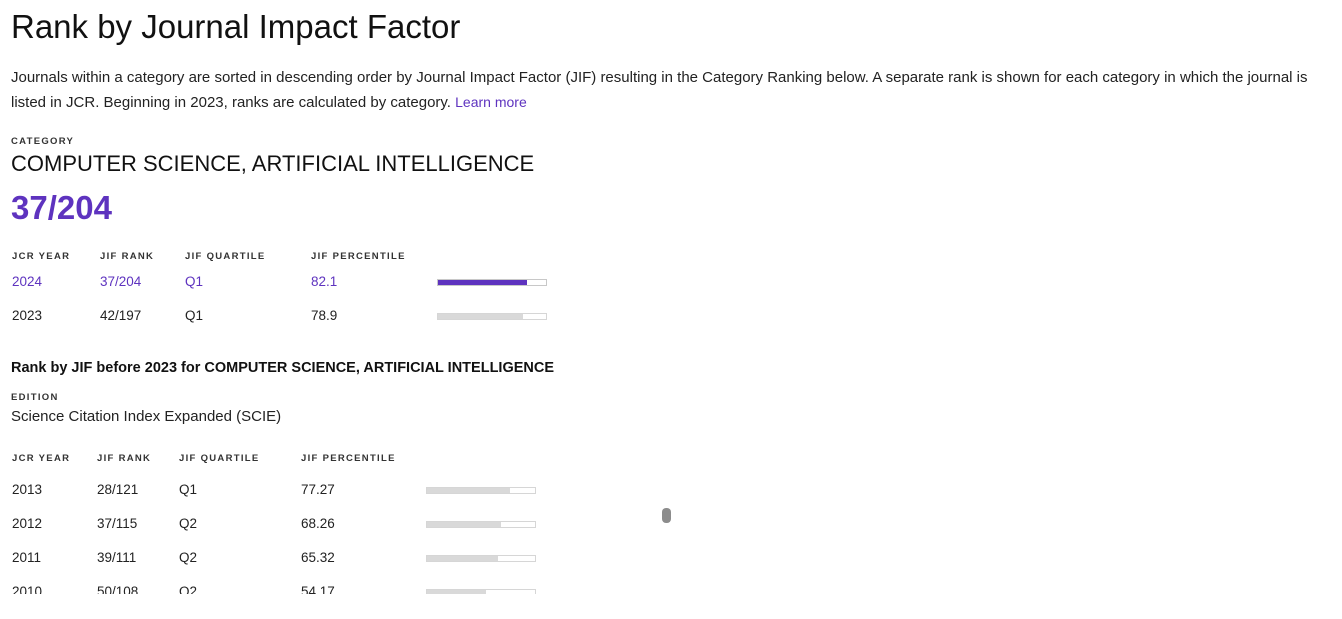  Describe the element at coordinates (121, 281) in the screenshot. I see `row-rank: 37/204` at that location.